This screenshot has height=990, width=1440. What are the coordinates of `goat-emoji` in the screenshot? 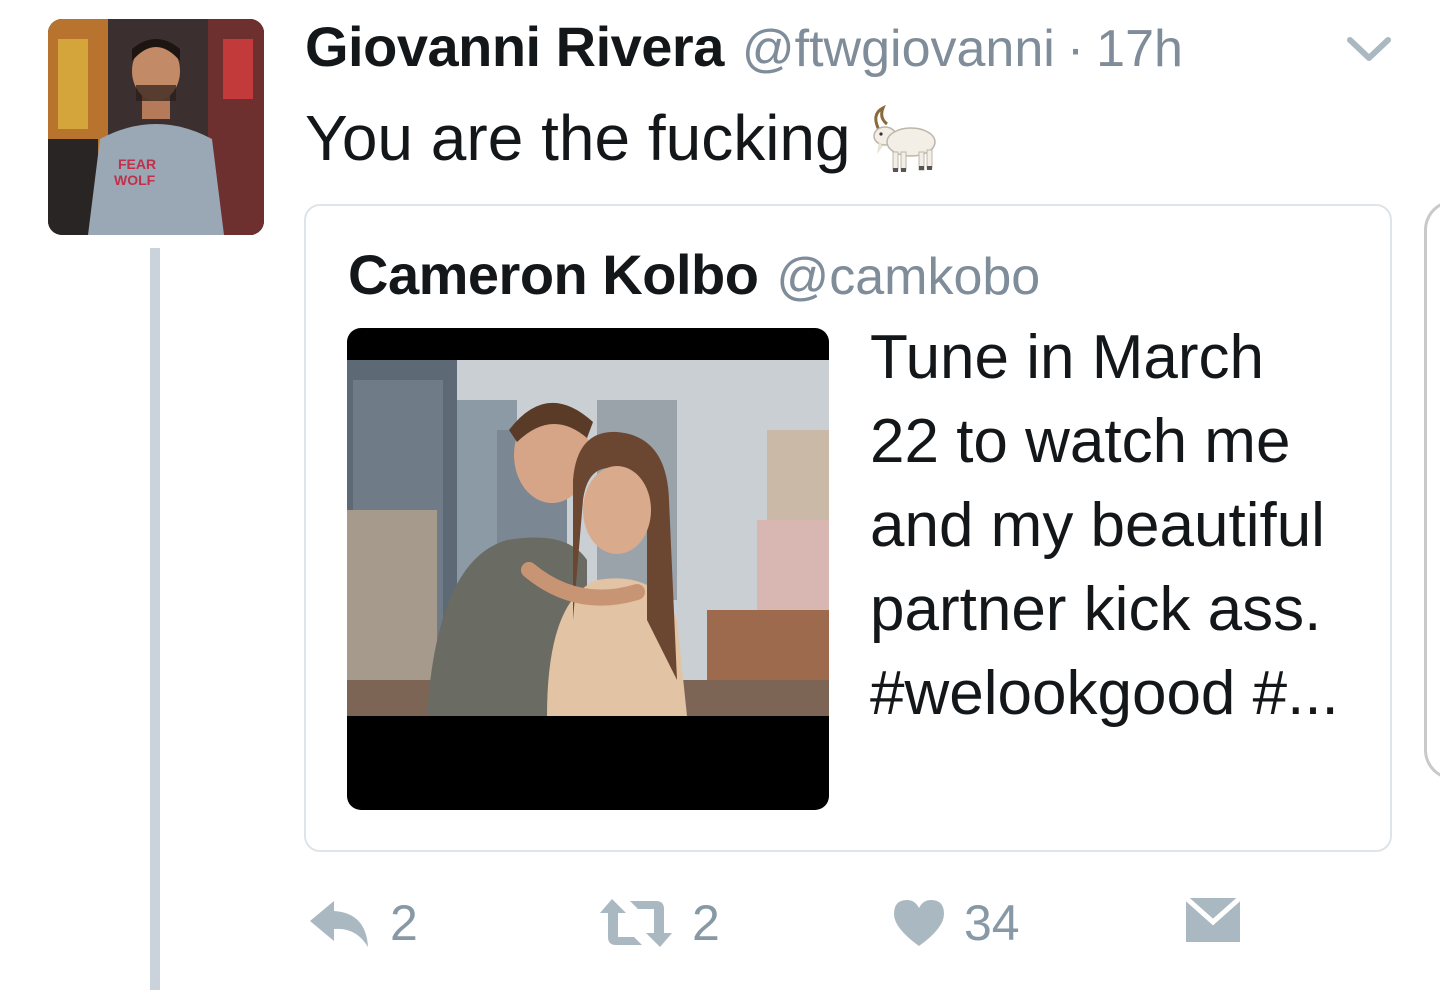 It's located at (904, 138).